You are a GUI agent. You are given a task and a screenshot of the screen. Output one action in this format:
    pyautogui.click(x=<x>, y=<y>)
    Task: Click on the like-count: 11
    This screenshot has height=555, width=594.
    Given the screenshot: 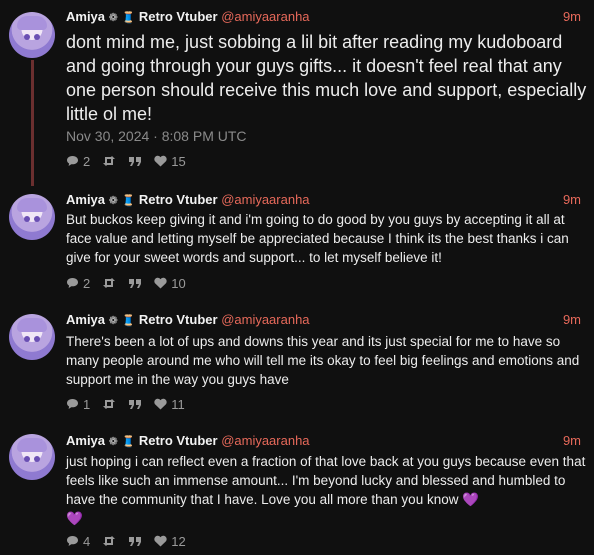 What is the action you would take?
    pyautogui.click(x=178, y=404)
    